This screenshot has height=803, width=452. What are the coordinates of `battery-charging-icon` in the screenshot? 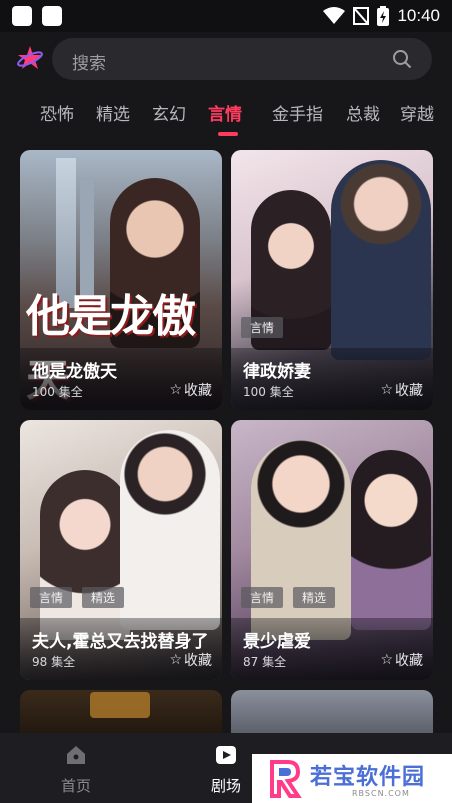 It's located at (383, 16).